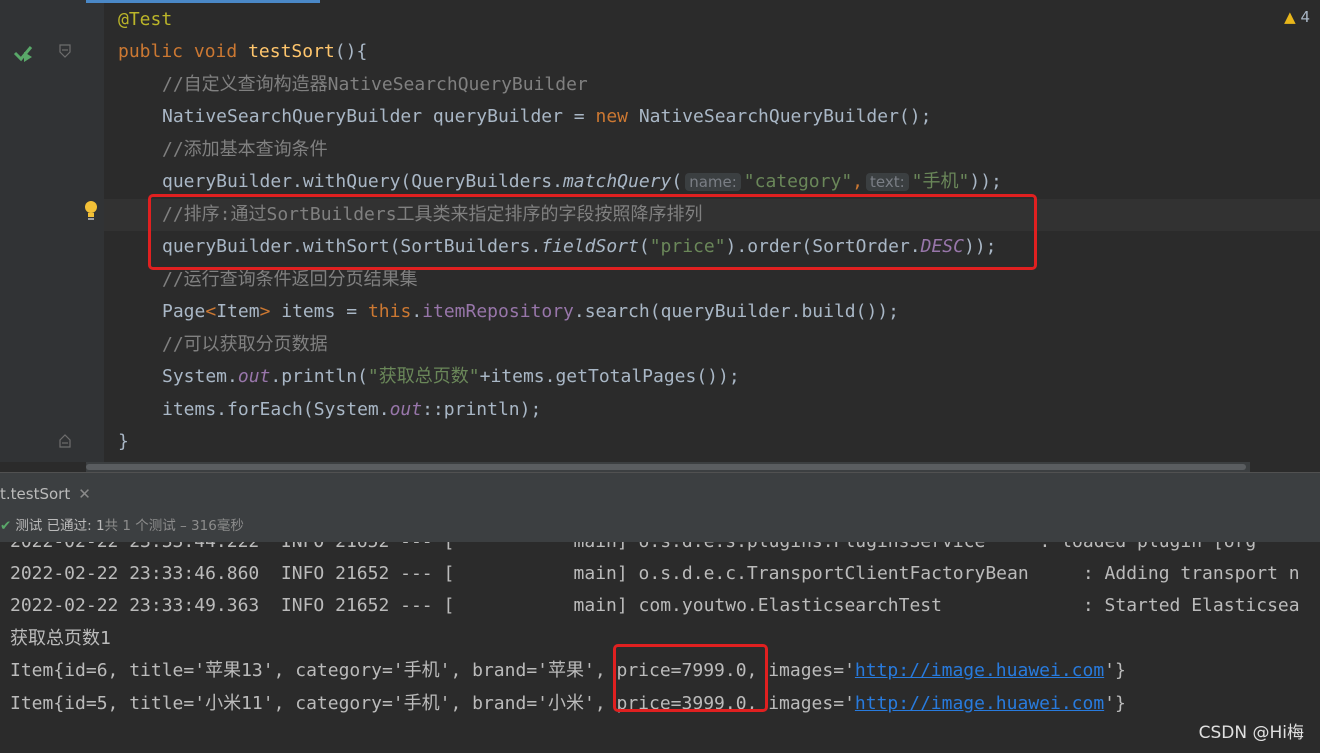 Image resolution: width=1320 pixels, height=753 pixels. I want to click on intention-bulb-icon, so click(91, 211).